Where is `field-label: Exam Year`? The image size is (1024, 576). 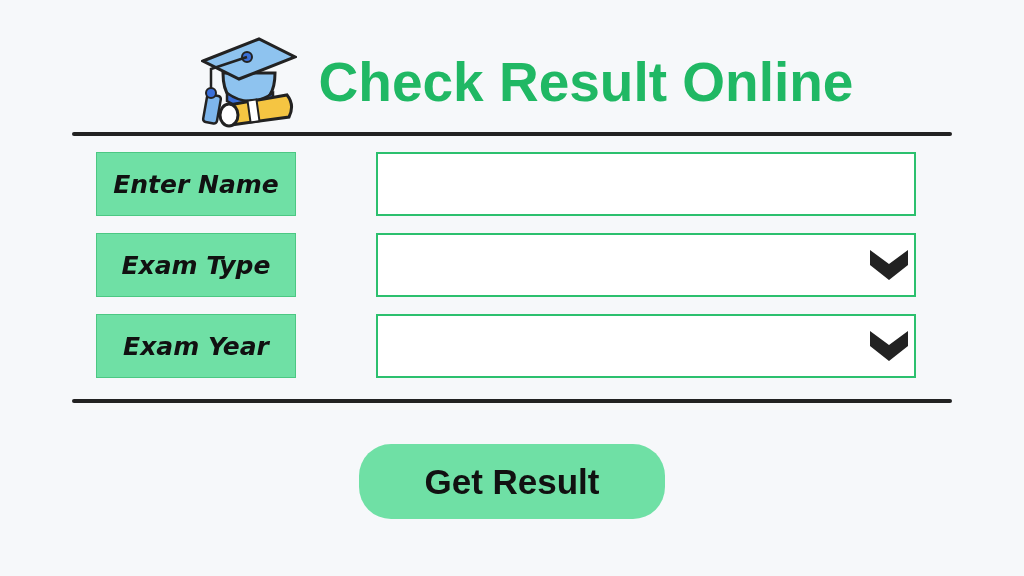 field-label: Exam Year is located at coordinates (196, 346).